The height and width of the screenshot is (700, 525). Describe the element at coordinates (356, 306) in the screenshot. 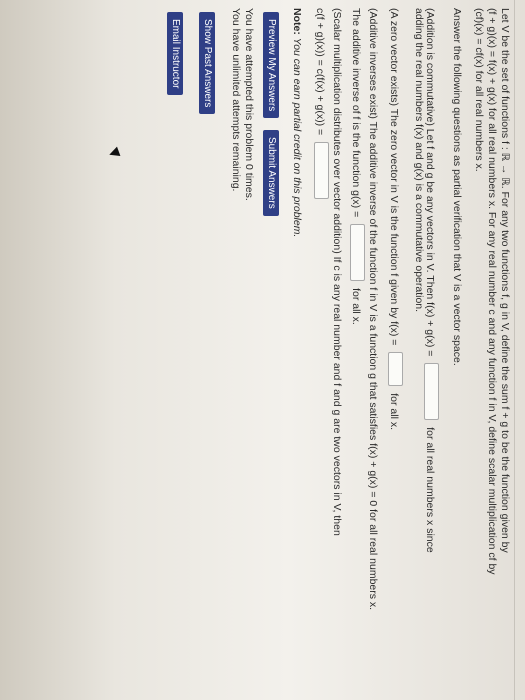

I see `q3-suffix: for all x.` at that location.